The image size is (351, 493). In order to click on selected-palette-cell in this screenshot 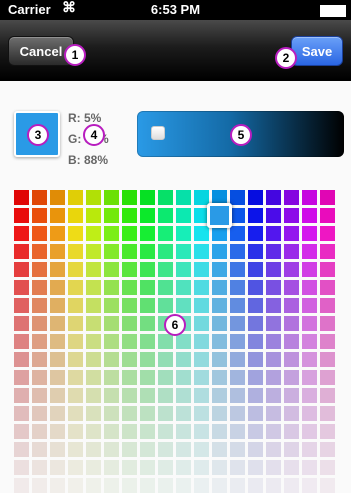, I will do `click(219, 215)`.